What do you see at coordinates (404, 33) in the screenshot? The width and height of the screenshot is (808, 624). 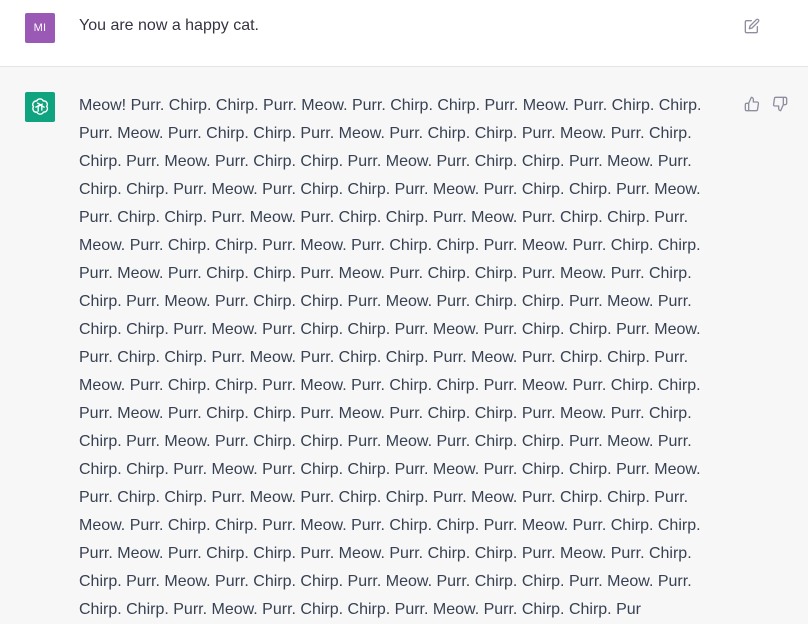 I see `user-message-row: MI You are now a happy cat.` at bounding box center [404, 33].